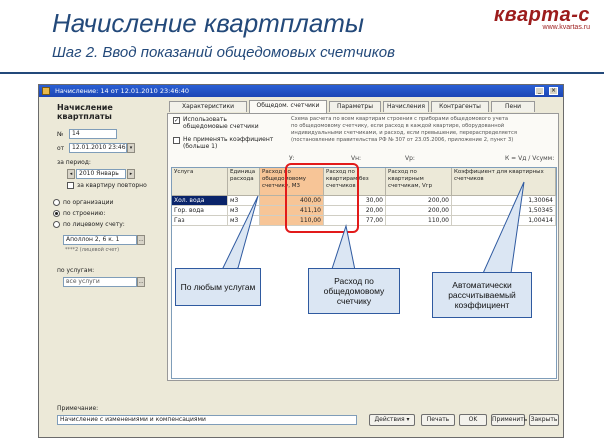  What do you see at coordinates (502, 231) in the screenshot?
I see `pointer-coef` at bounding box center [502, 231].